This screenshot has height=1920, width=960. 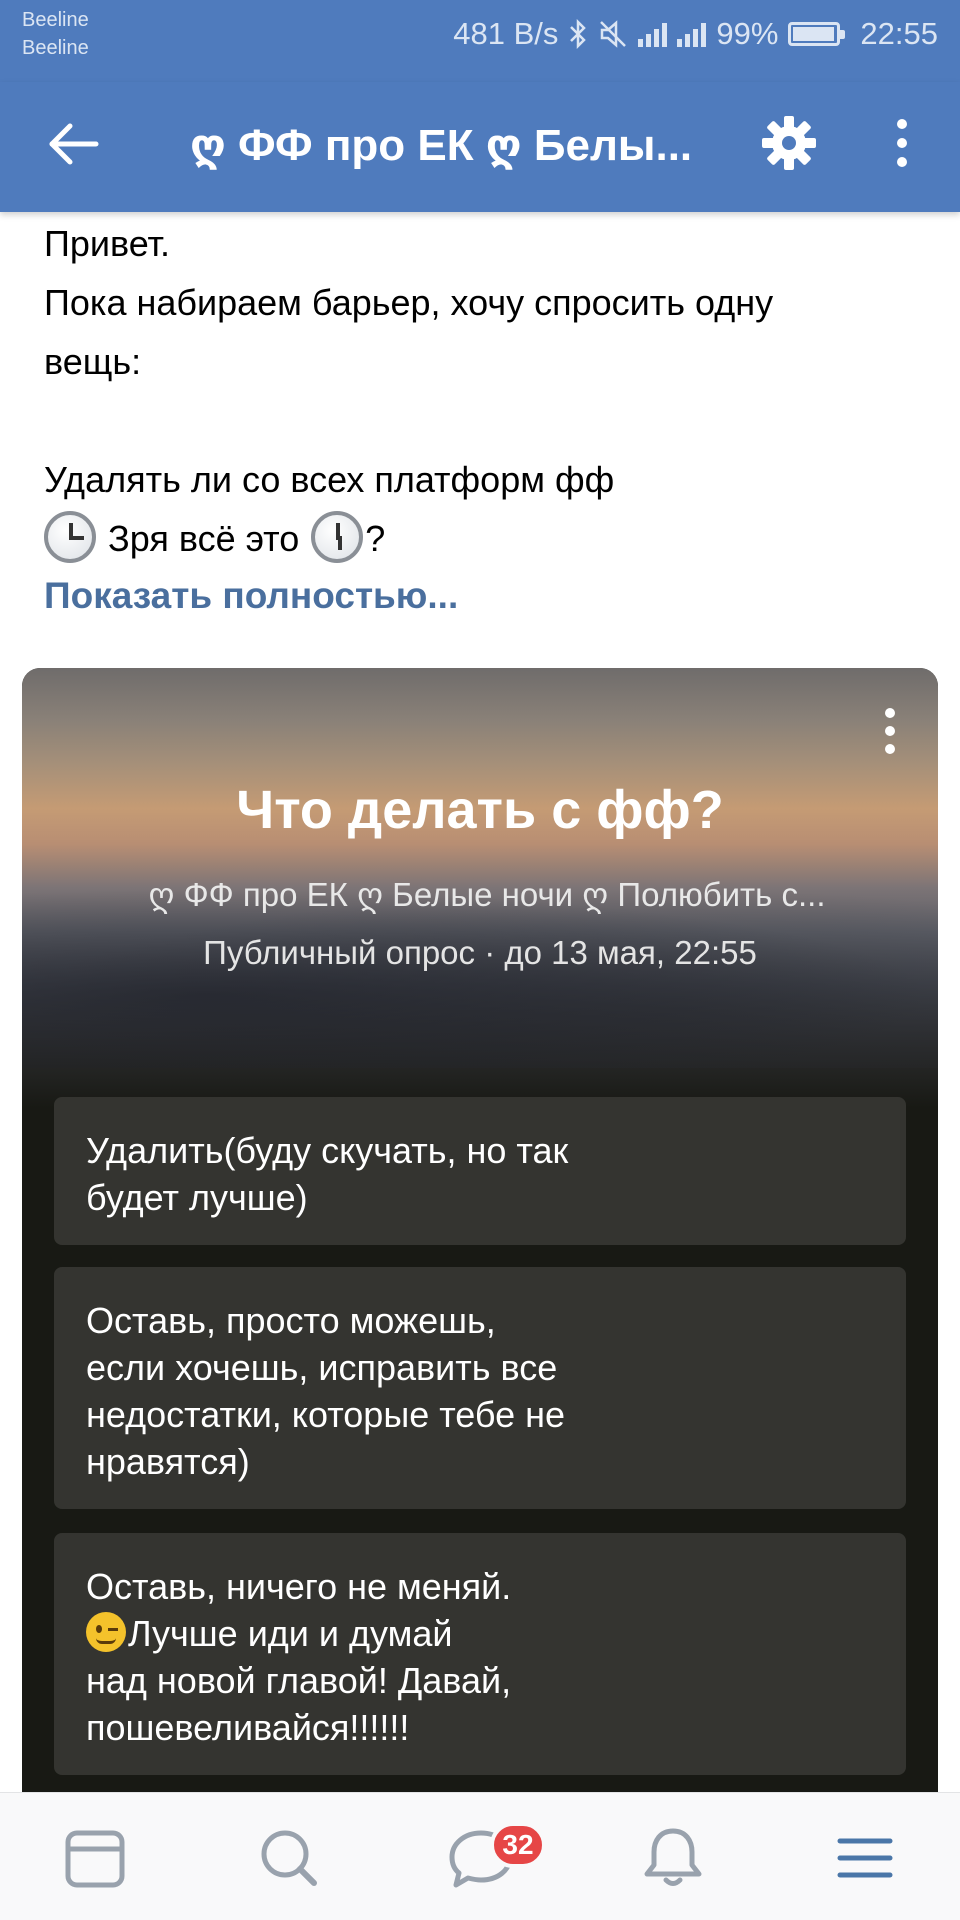 I want to click on search-icon, so click(x=289, y=1858).